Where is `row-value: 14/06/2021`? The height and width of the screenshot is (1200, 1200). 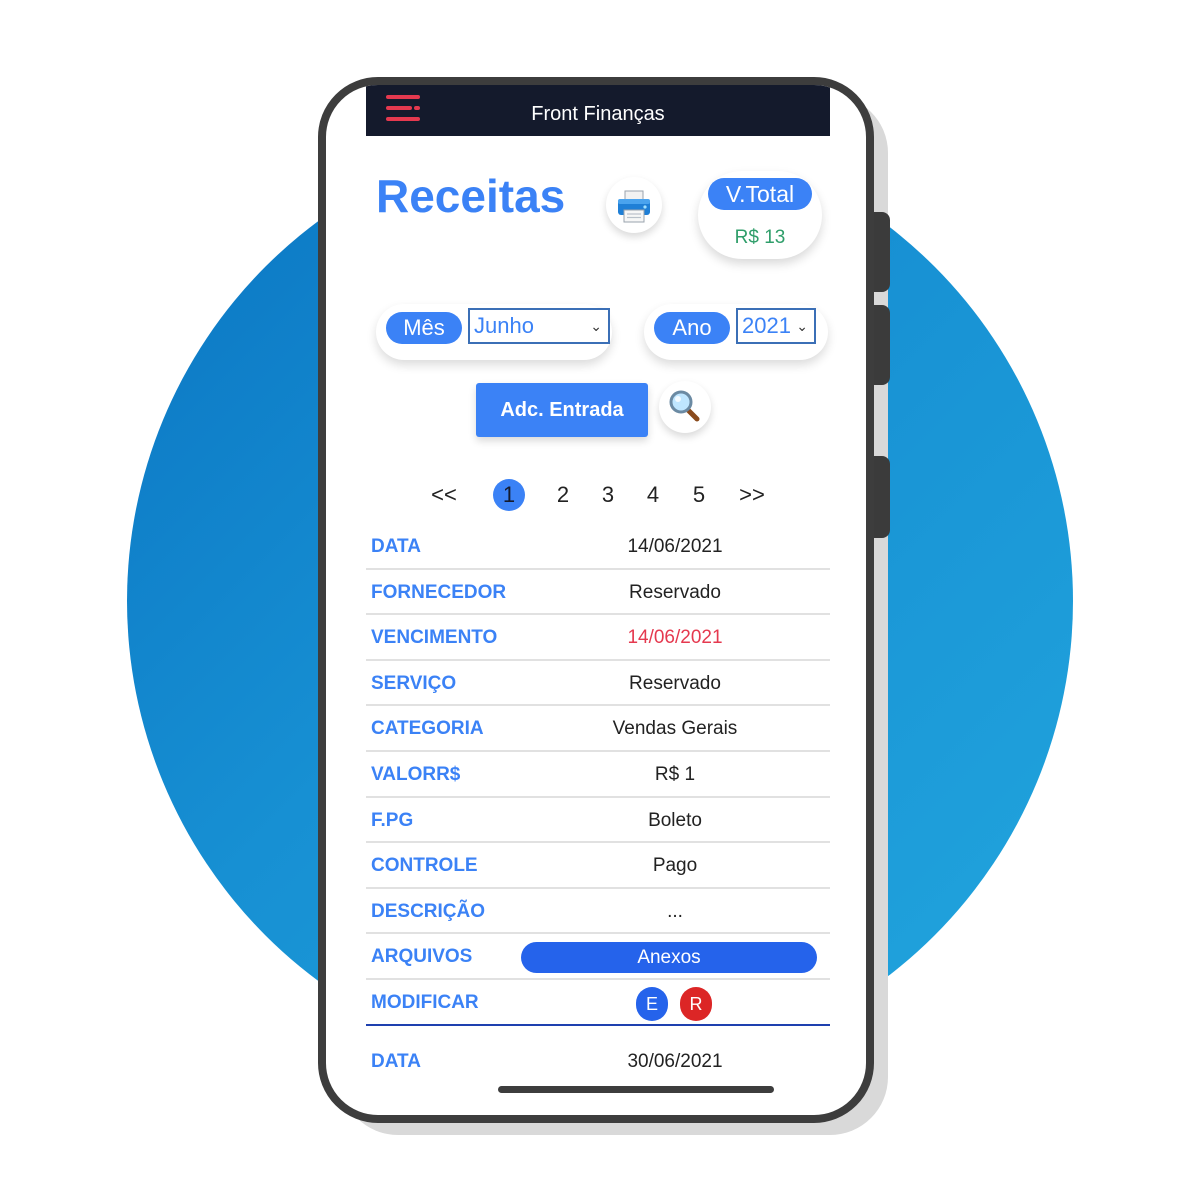
row-value: 14/06/2021 is located at coordinates (675, 546).